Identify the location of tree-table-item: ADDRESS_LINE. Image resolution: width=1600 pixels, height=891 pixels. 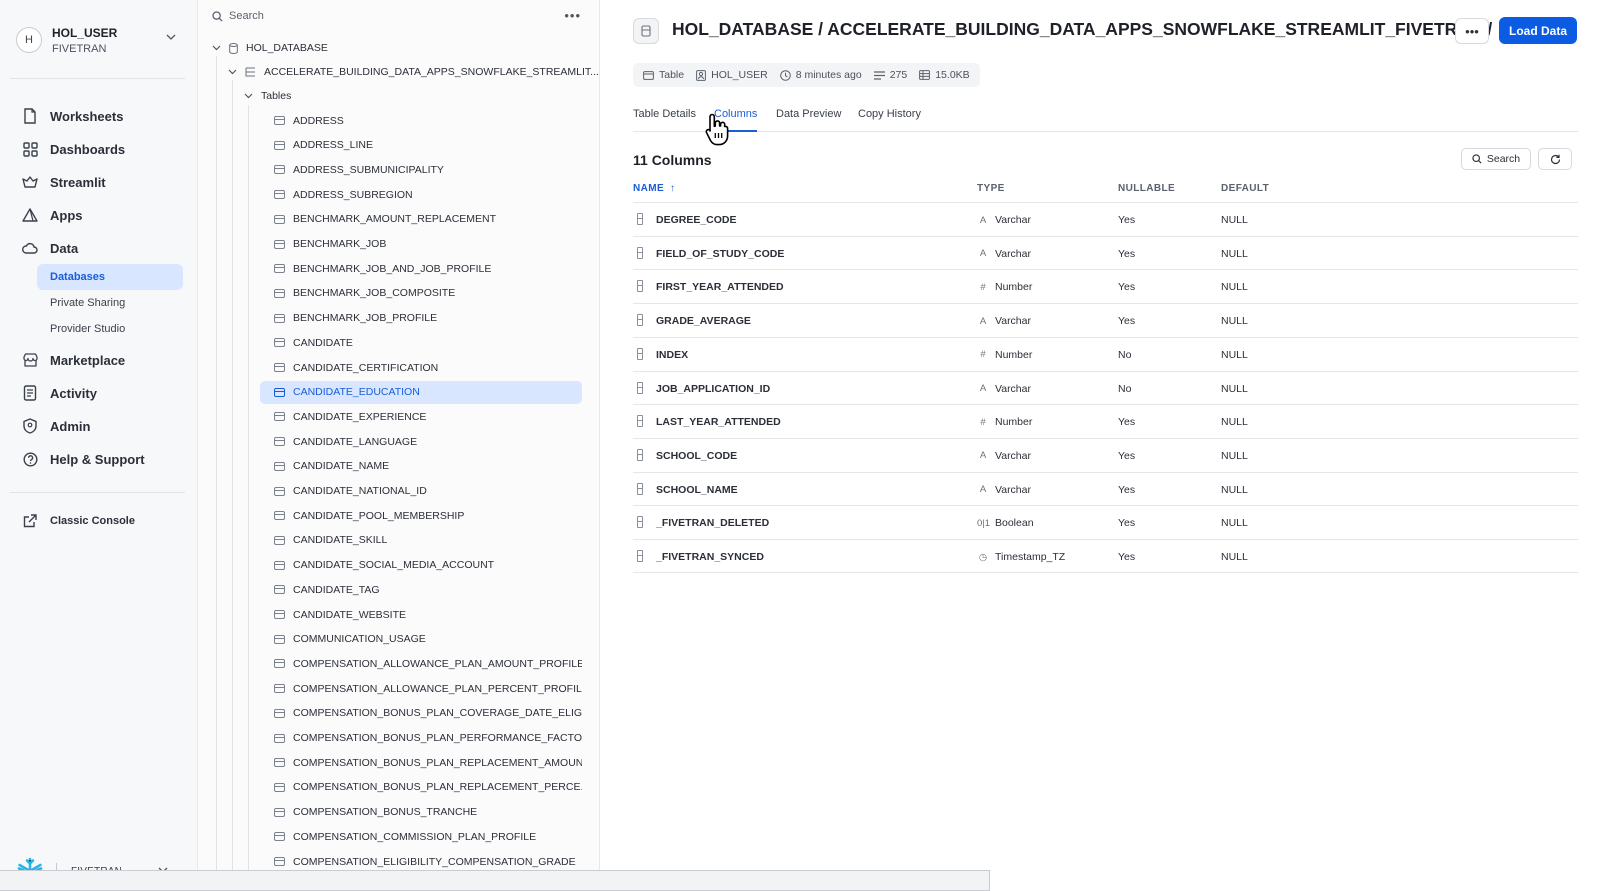
(421, 145).